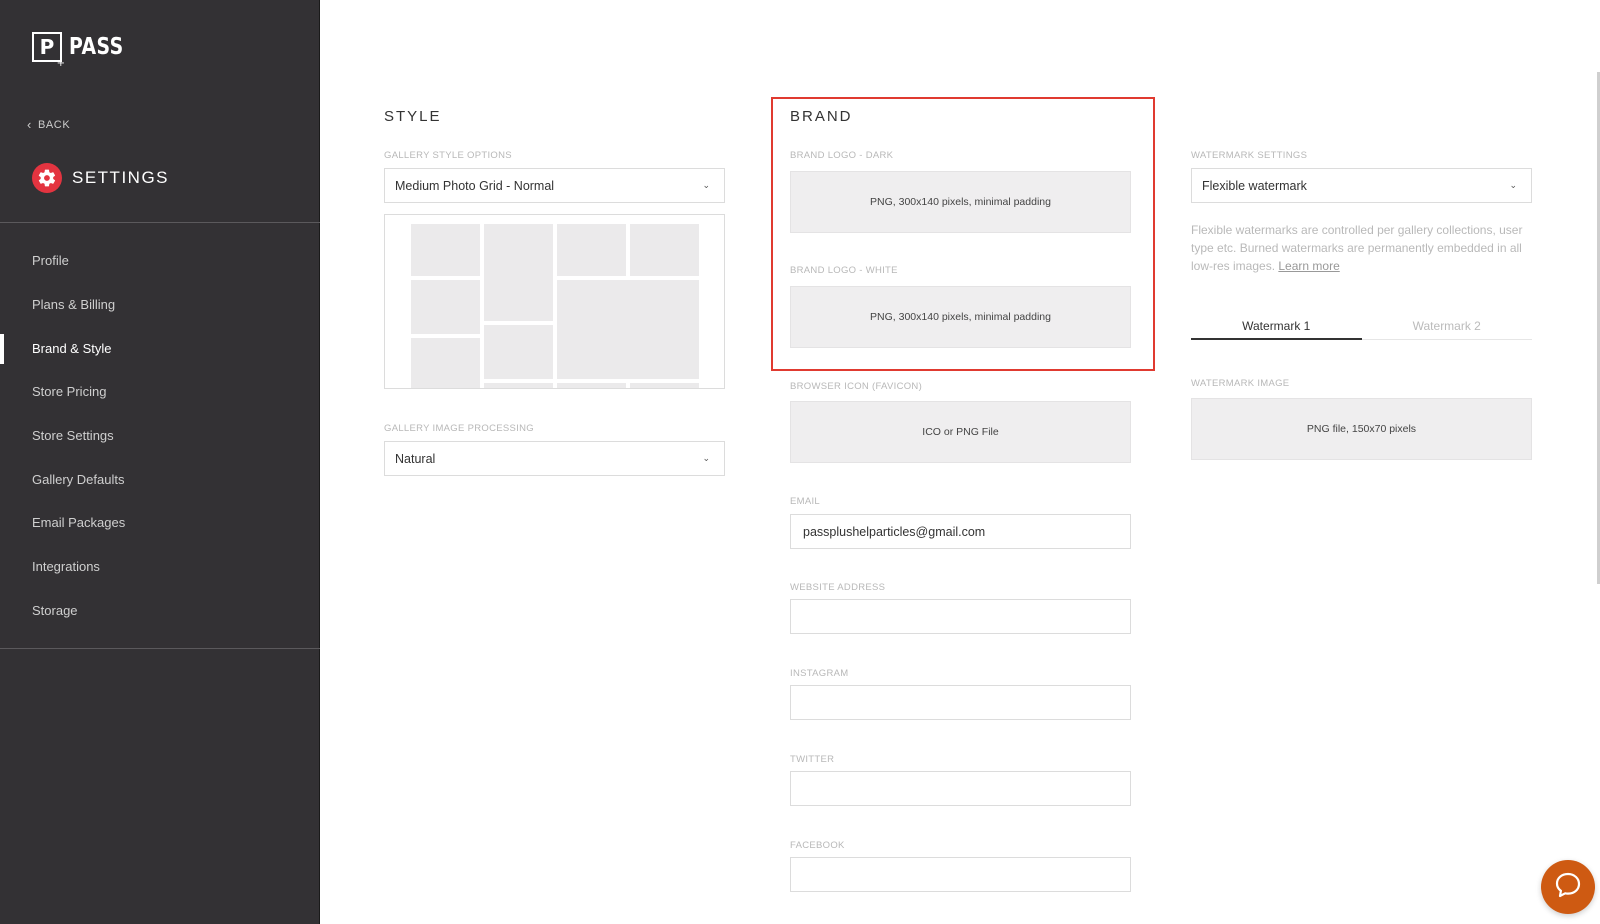 This screenshot has height=924, width=1600. I want to click on favicon-upload: ICO or PNG File, so click(960, 432).